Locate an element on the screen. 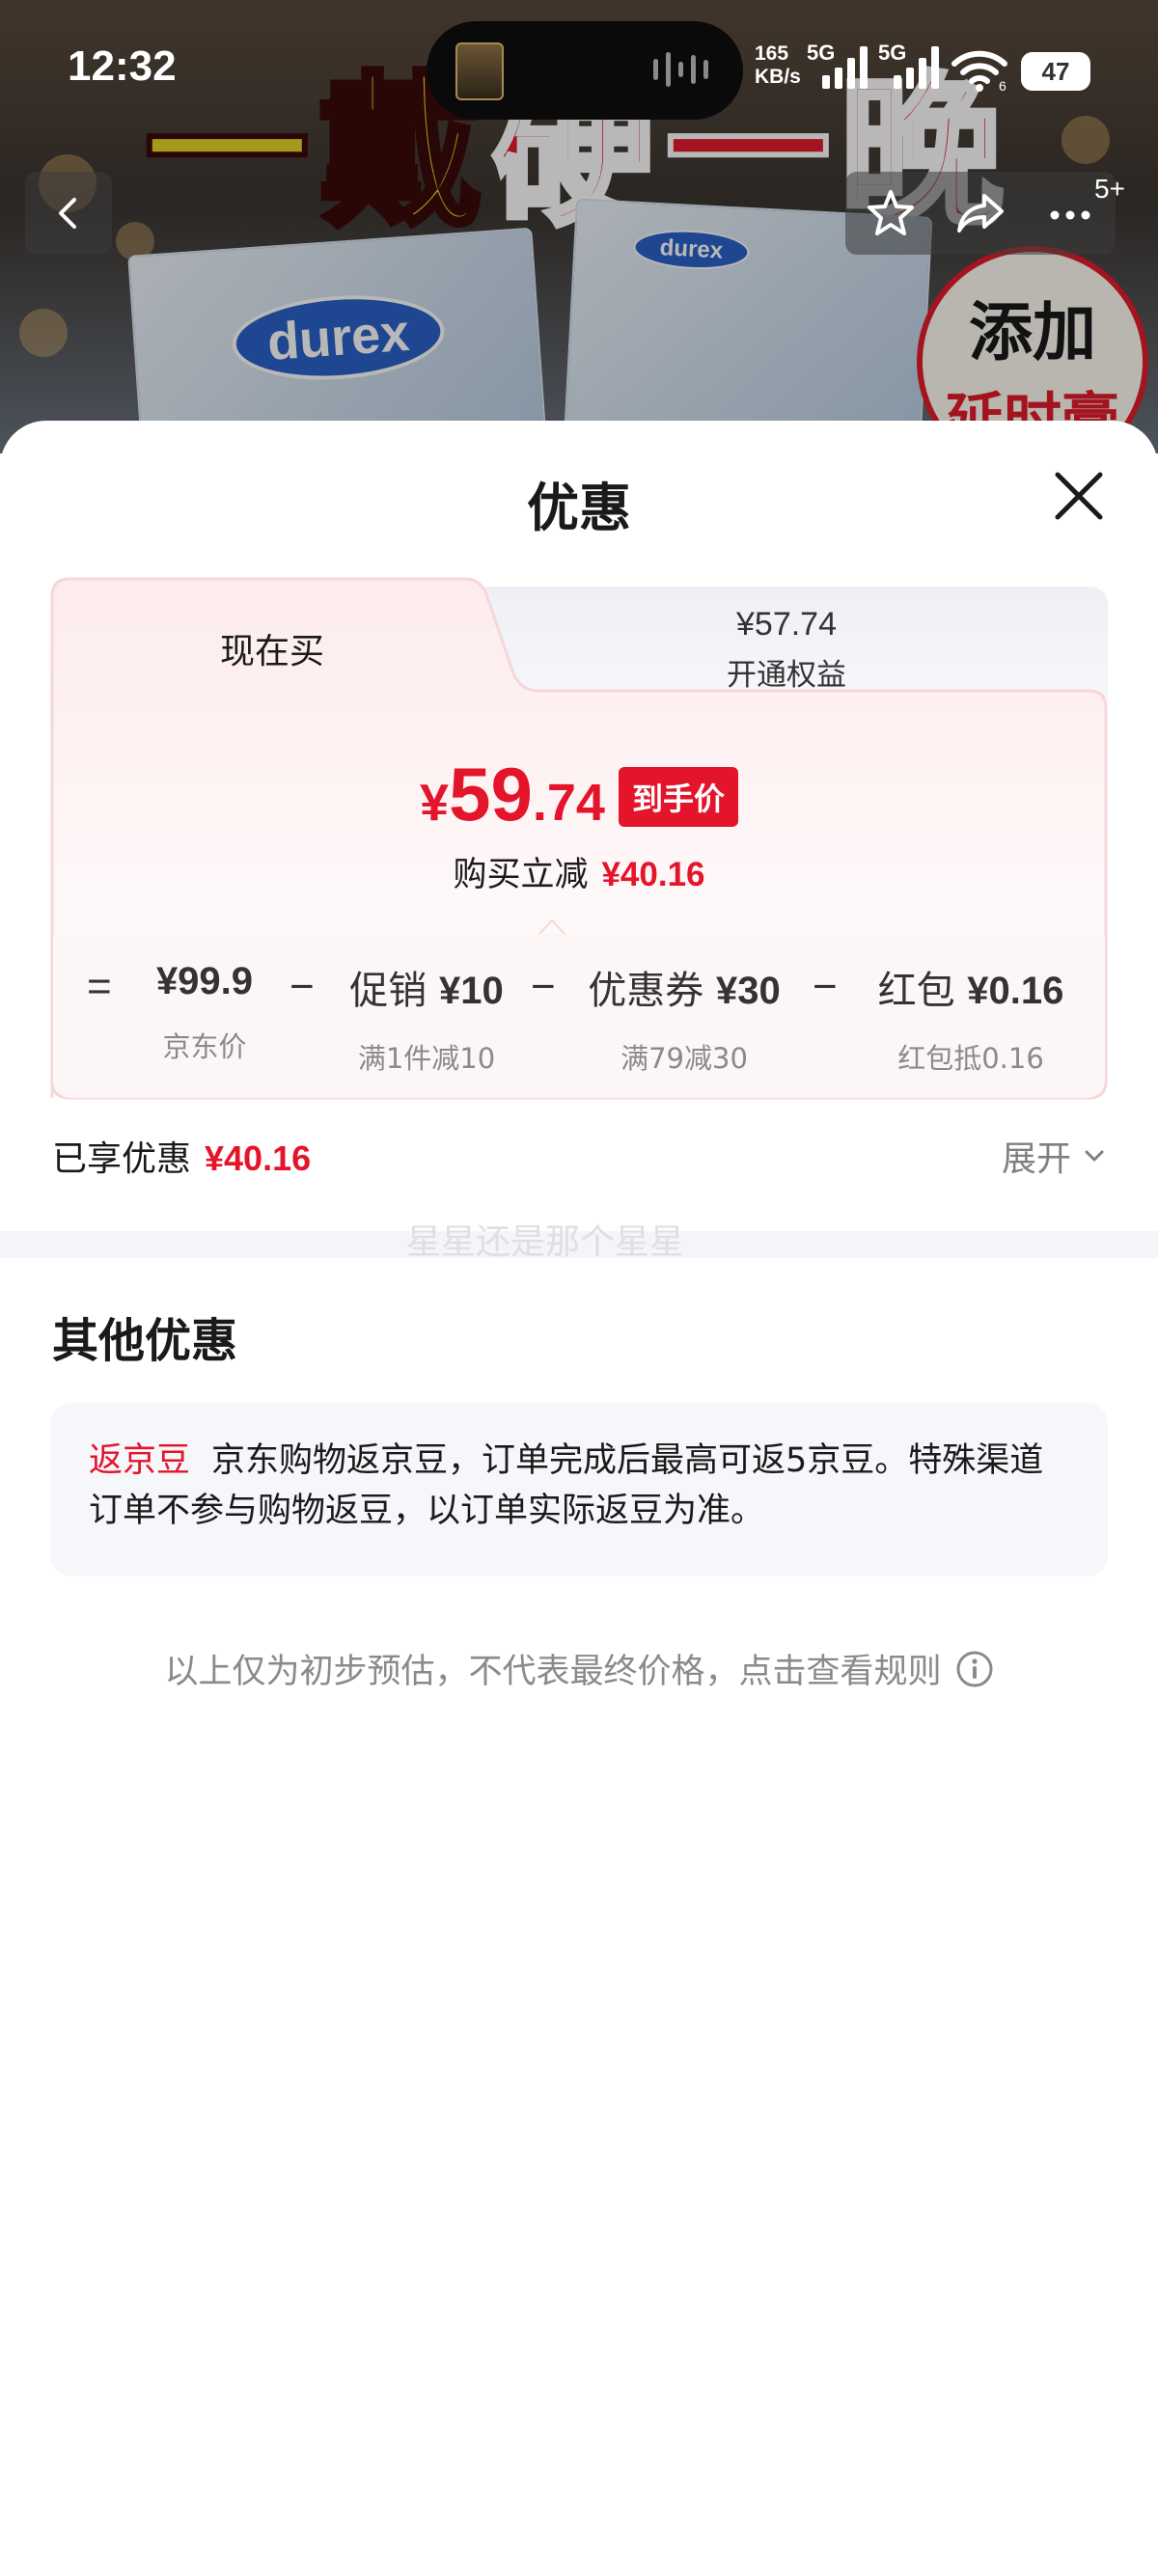  dynamic-island is located at coordinates (585, 70).